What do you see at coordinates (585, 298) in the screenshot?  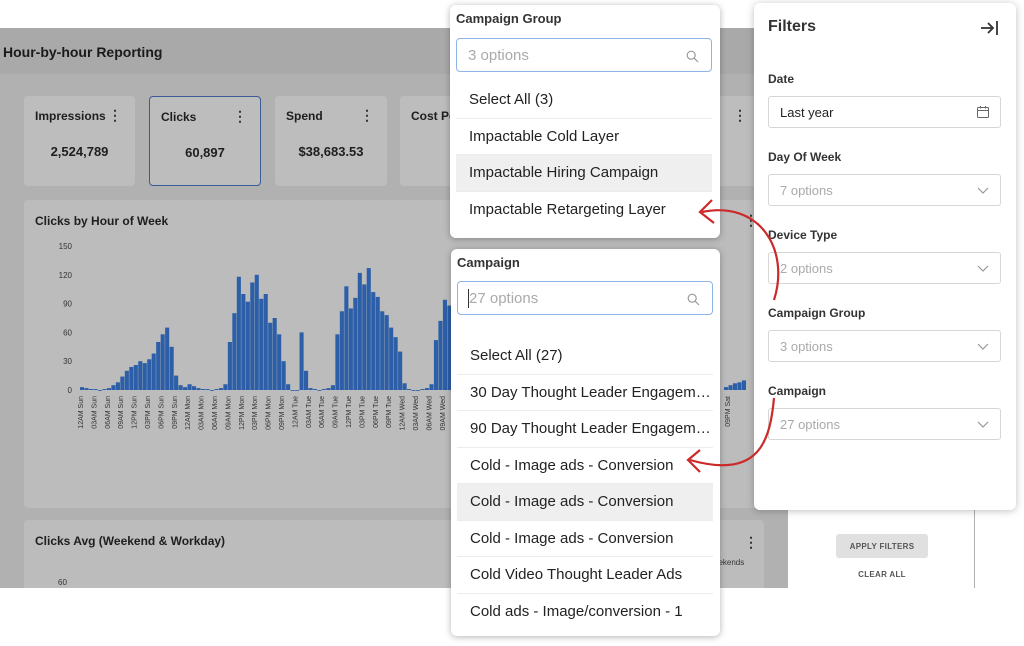 I see `campaign-search-input: 27 options` at bounding box center [585, 298].